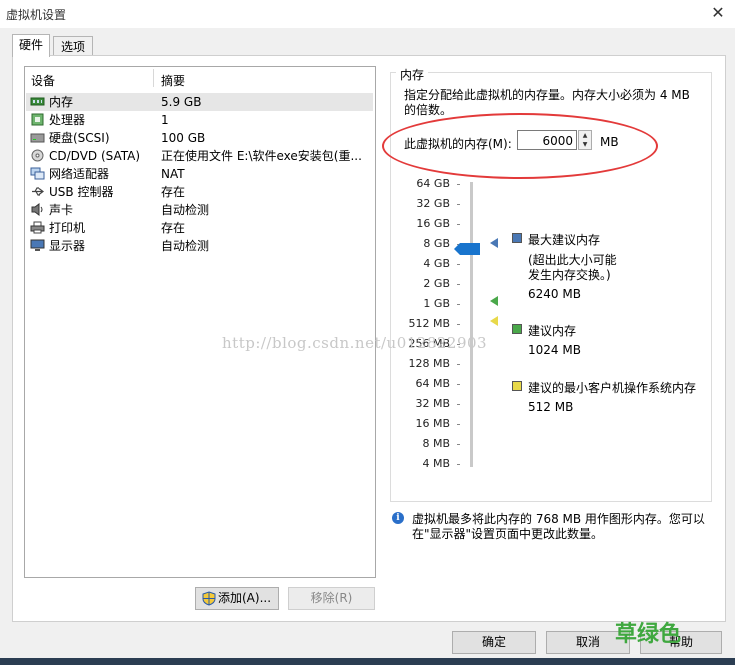 The height and width of the screenshot is (665, 735). What do you see at coordinates (552, 331) in the screenshot?
I see `legend-recommended-title: 建议内存` at bounding box center [552, 331].